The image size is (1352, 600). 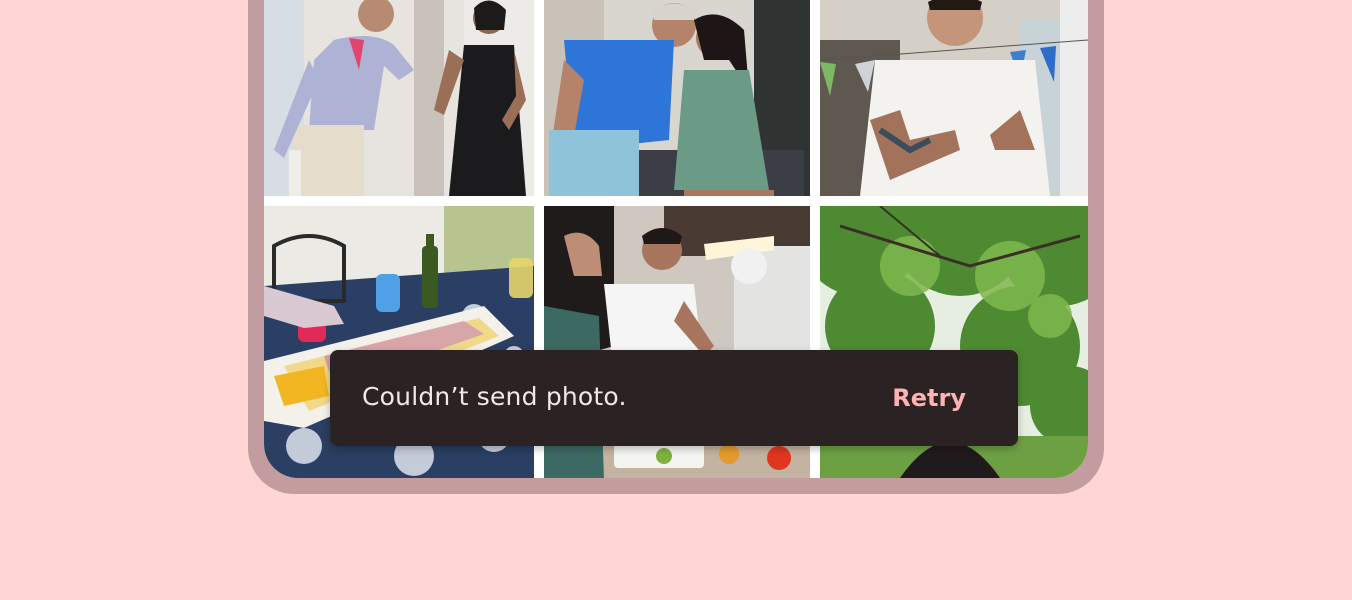 I want to click on retry-button: Retry, so click(x=929, y=398).